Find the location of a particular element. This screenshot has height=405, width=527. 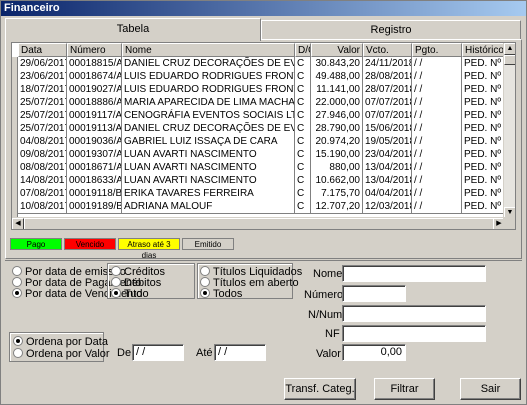

radio-vencimento-icon is located at coordinates (17, 293).